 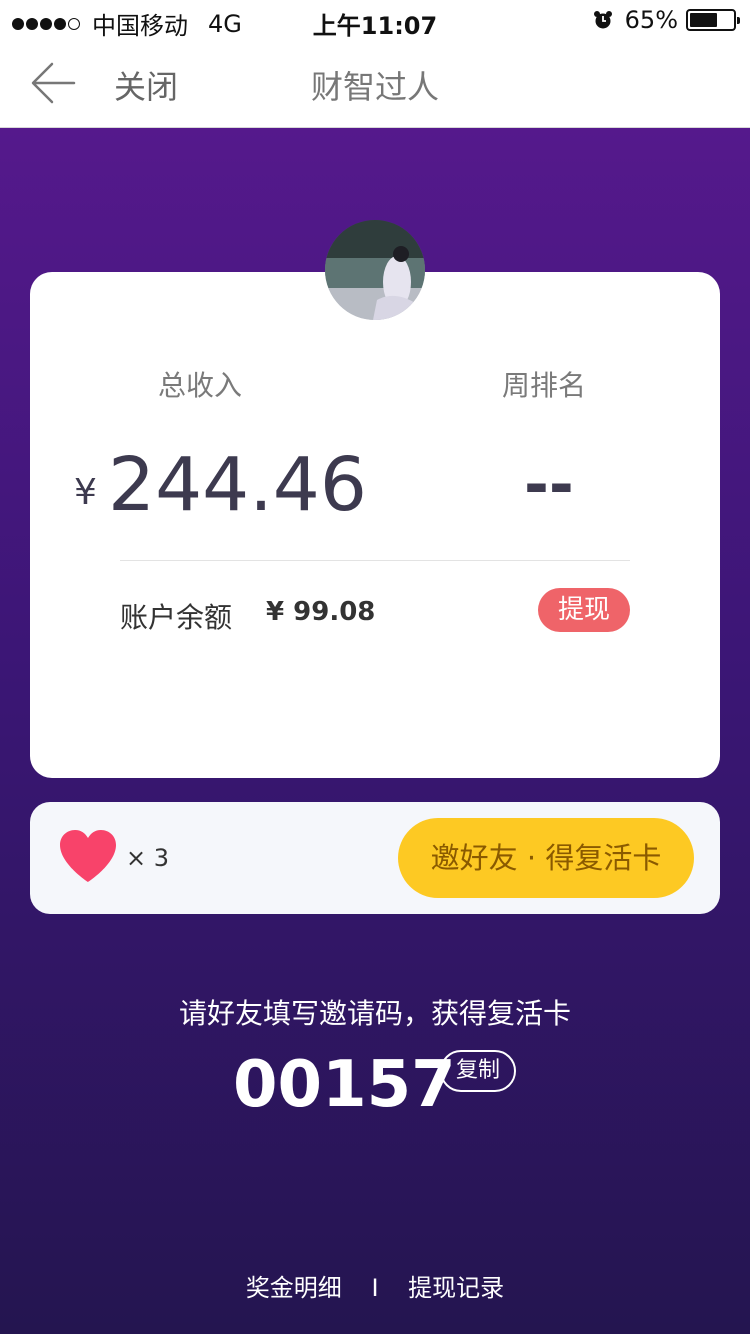 I want to click on withdraw-button: 提现, so click(x=584, y=610).